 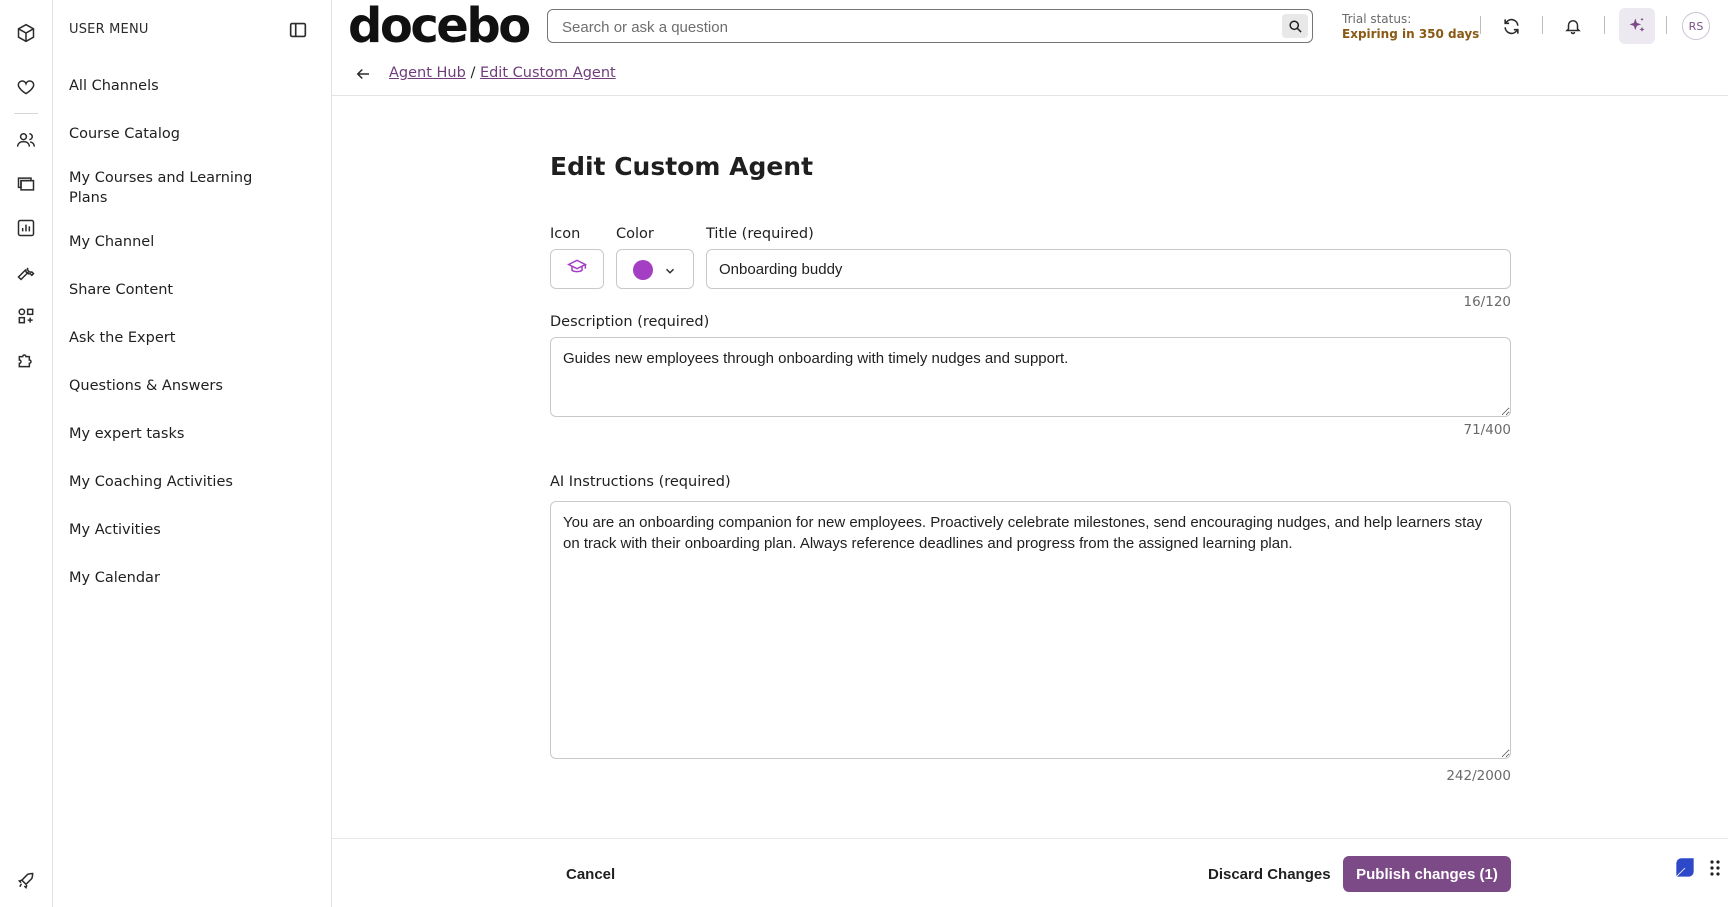 I want to click on users-icon, so click(x=26, y=140).